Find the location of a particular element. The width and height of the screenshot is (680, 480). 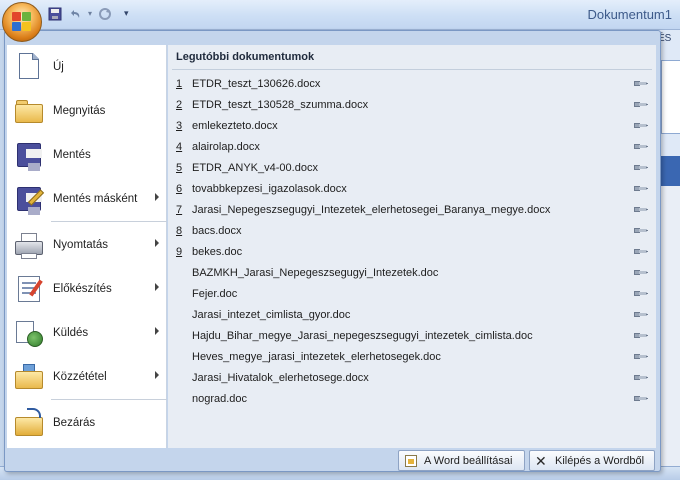

menu-item-label: Előkészítés is located at coordinates (82, 289).